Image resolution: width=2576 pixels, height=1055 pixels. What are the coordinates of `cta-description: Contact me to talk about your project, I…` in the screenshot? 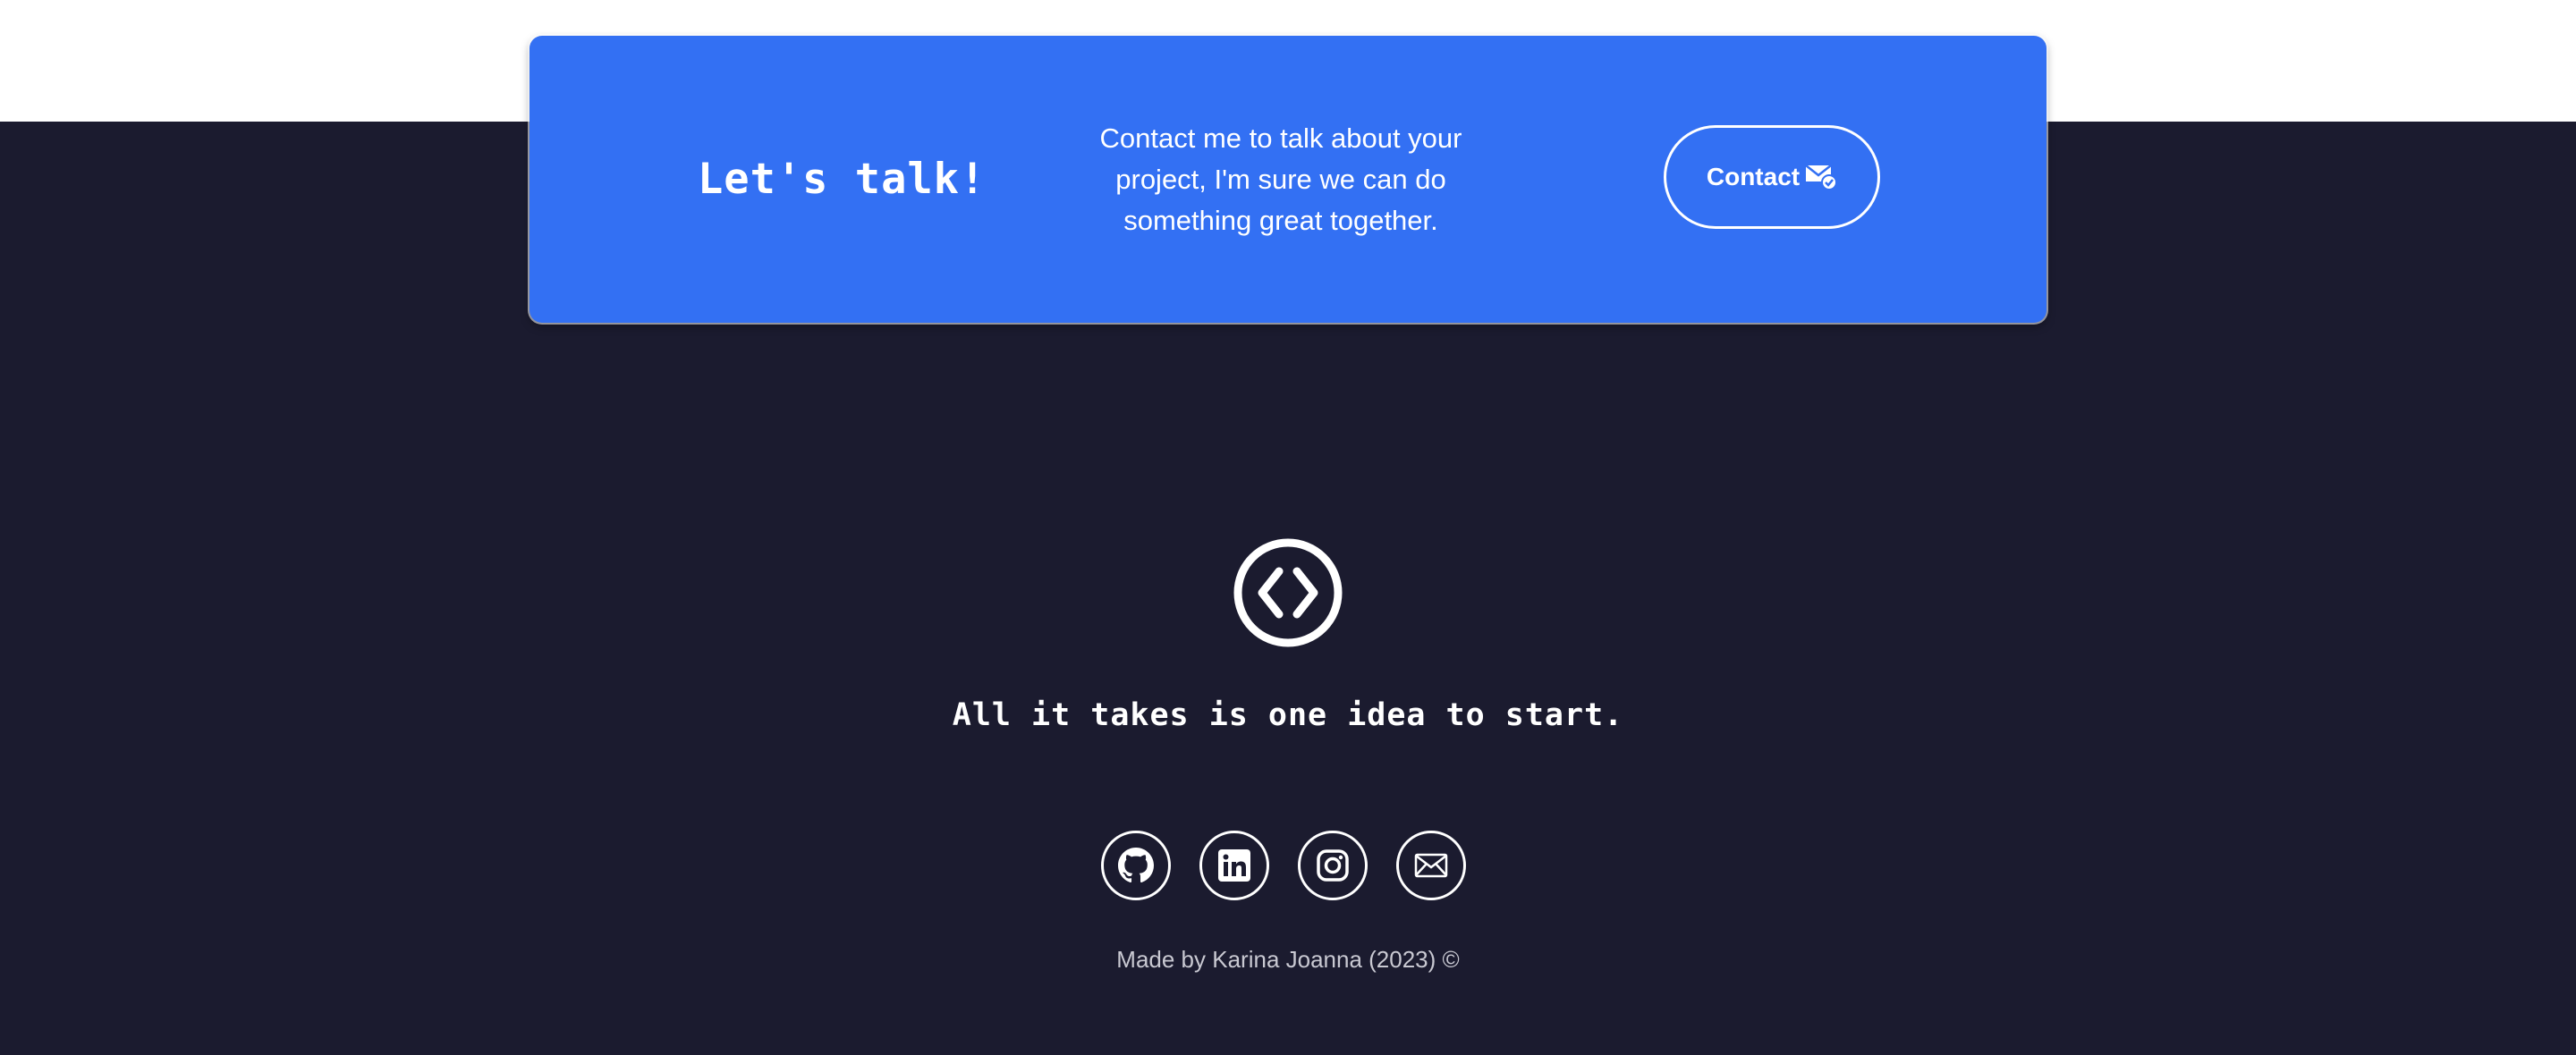 It's located at (1280, 179).